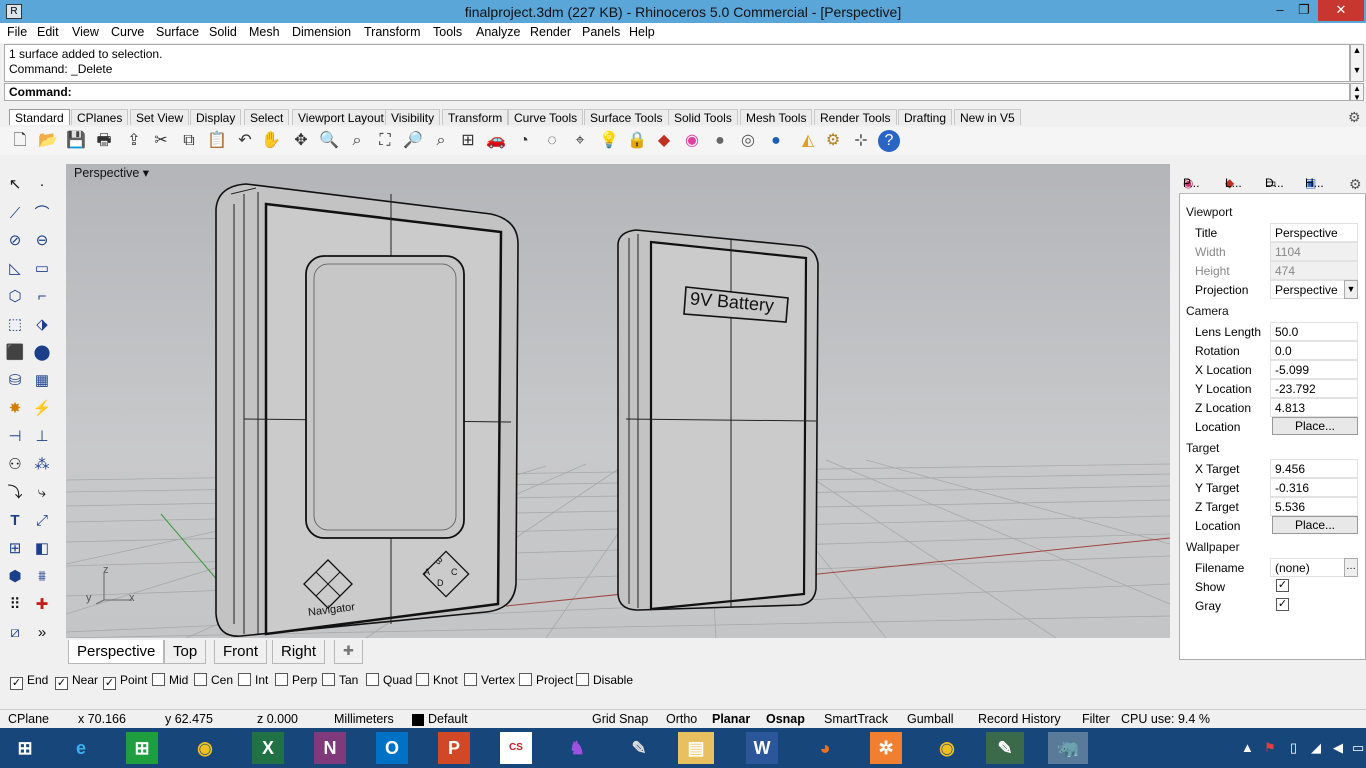 This screenshot has height=768, width=1366. Describe the element at coordinates (125, 681) in the screenshot. I see `osnap-point: ✓ Point` at that location.